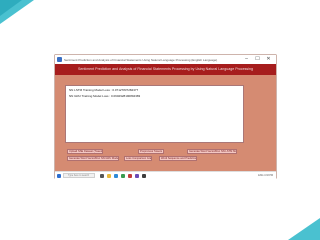 Image resolution: width=320 pixels, height=240 pixels. Describe the element at coordinates (268, 59) in the screenshot. I see `close-button: ✕` at that location.